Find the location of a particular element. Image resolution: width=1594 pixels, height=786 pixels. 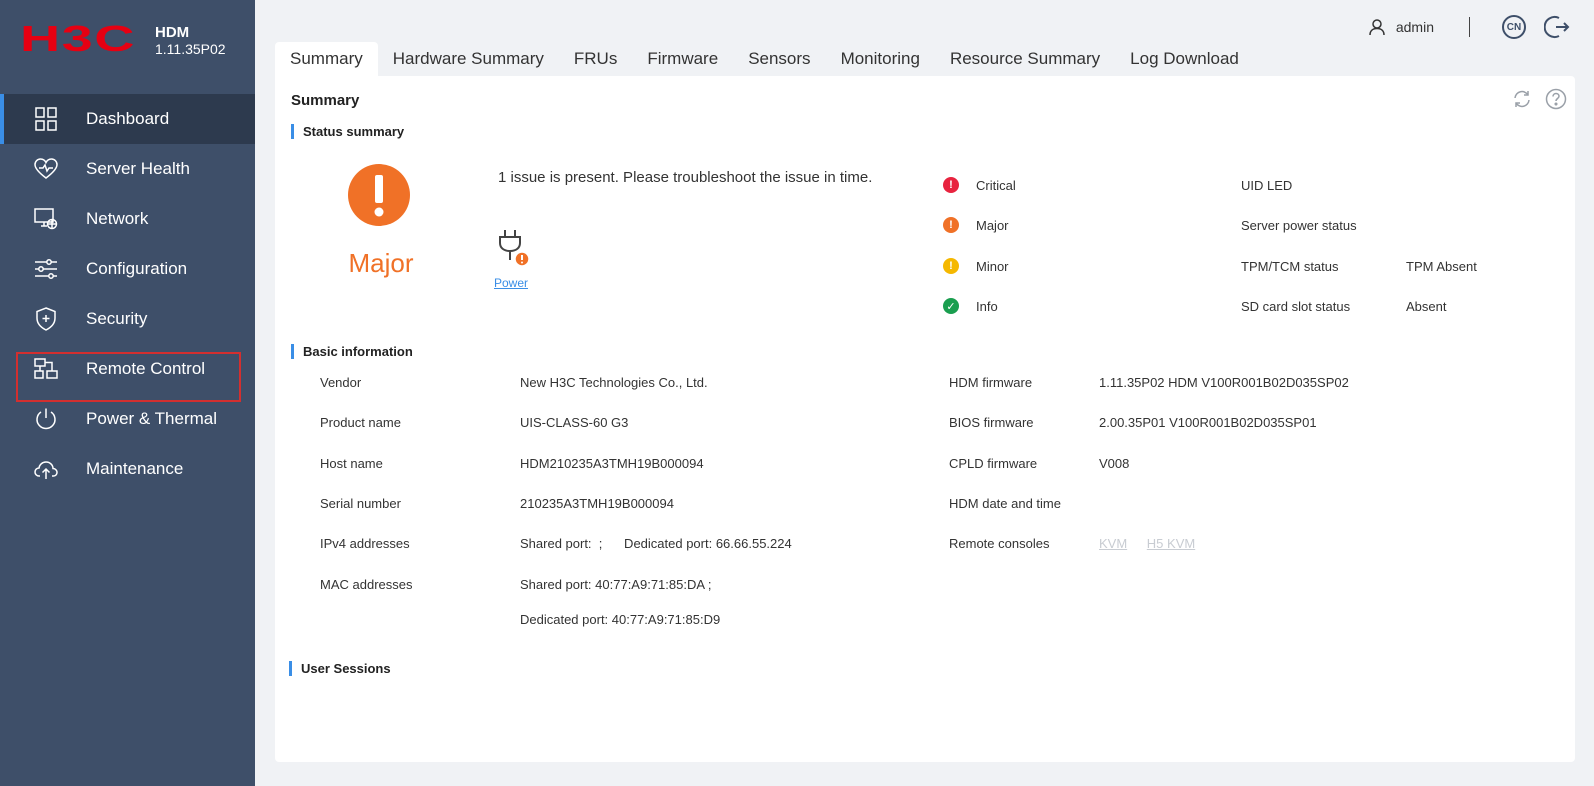

sidebar-item-remote-control: Remote Control is located at coordinates (127, 369).